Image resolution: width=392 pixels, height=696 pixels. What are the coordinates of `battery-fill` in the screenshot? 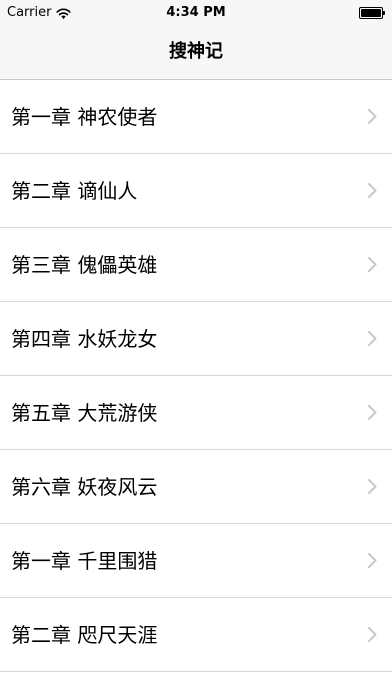 It's located at (371, 13).